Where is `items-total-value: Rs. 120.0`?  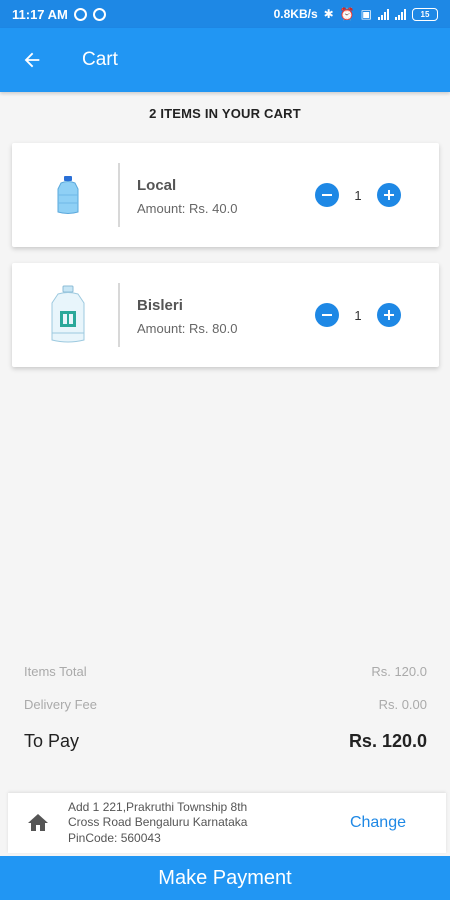 items-total-value: Rs. 120.0 is located at coordinates (399, 671).